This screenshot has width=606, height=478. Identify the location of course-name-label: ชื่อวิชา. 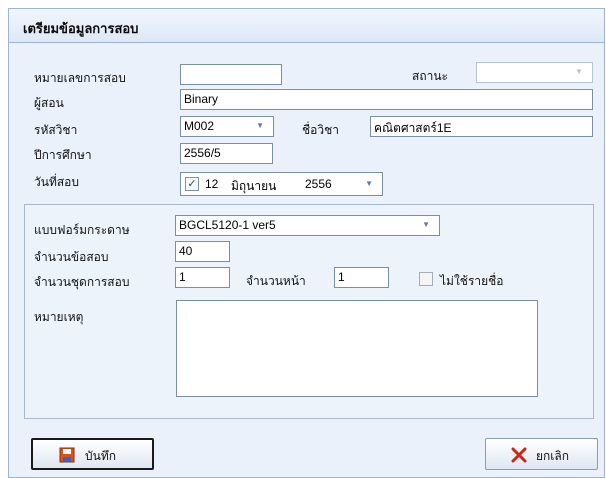
(320, 130).